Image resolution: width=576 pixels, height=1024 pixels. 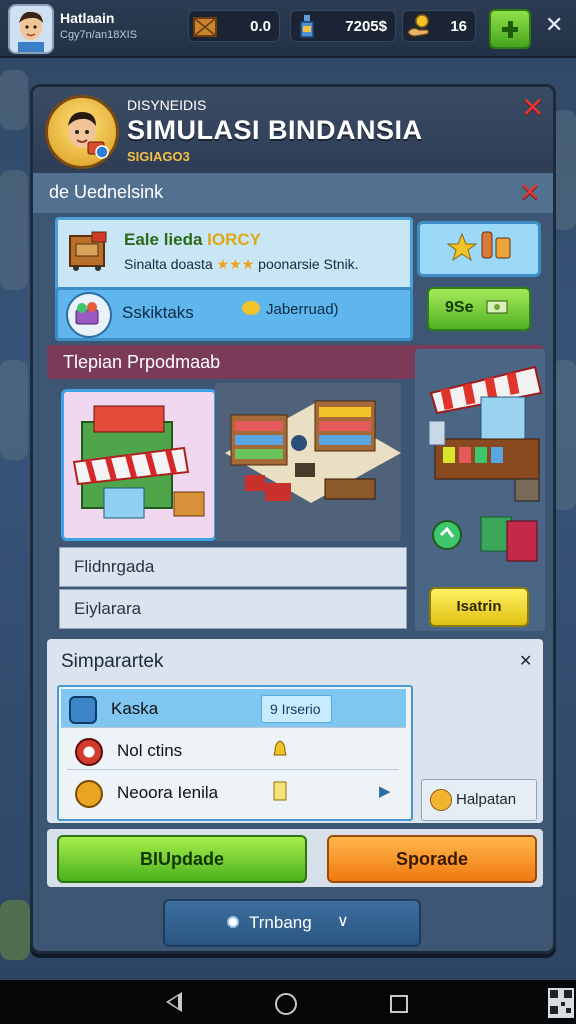 I want to click on list-item-label: Neoora Ienila, so click(x=168, y=792).